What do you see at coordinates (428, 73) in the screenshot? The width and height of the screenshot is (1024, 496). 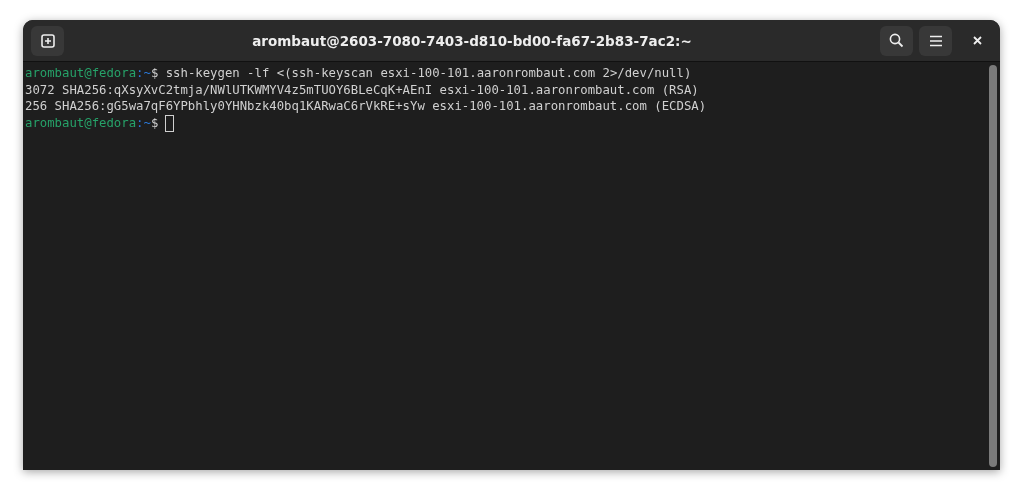 I see `command-text: ssh-keygen -lf <(ssh-keyscan esxi-100-101.aaronrombaut.com 2>/dev/null)` at bounding box center [428, 73].